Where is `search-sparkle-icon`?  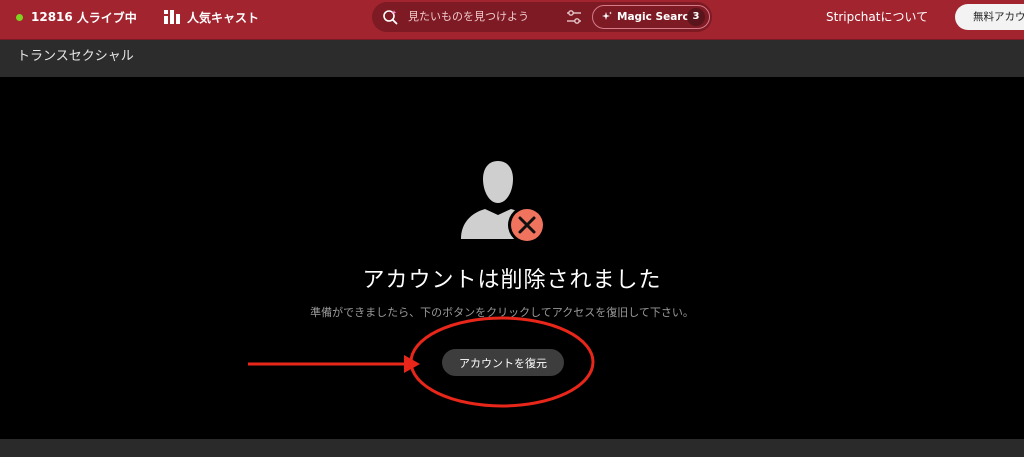
search-sparkle-icon is located at coordinates (390, 17).